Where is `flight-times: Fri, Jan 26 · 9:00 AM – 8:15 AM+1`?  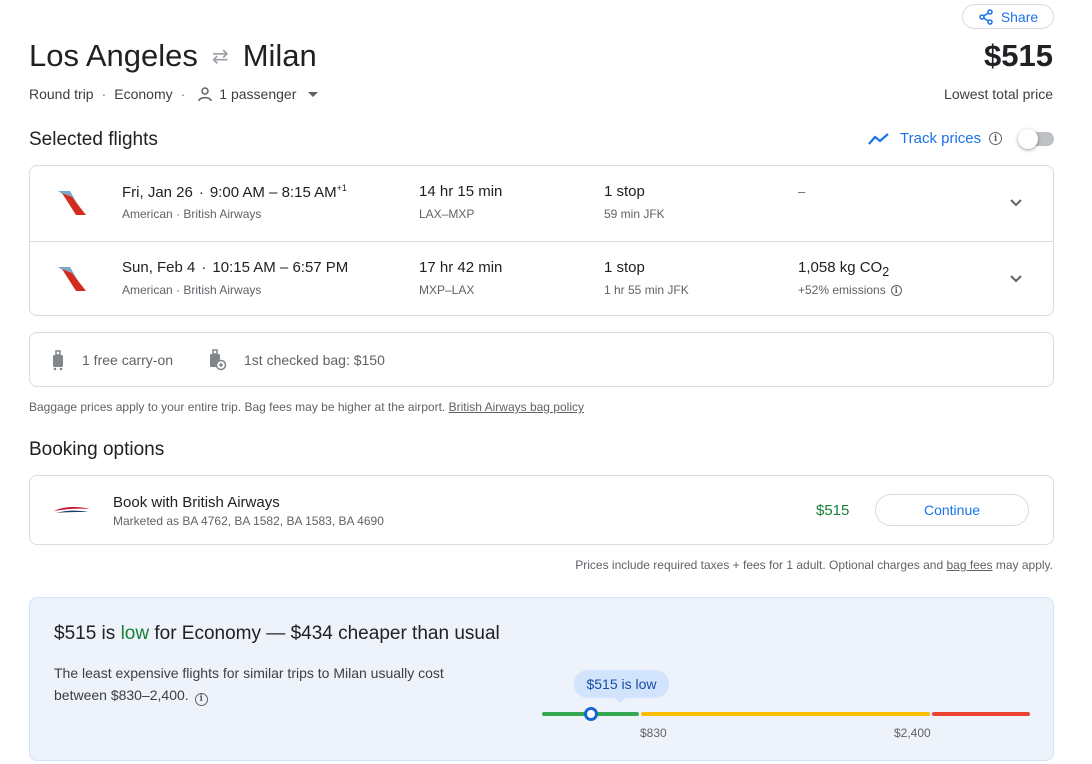
flight-times: Fri, Jan 26 · 9:00 AM – 8:15 AM+1 is located at coordinates (234, 192).